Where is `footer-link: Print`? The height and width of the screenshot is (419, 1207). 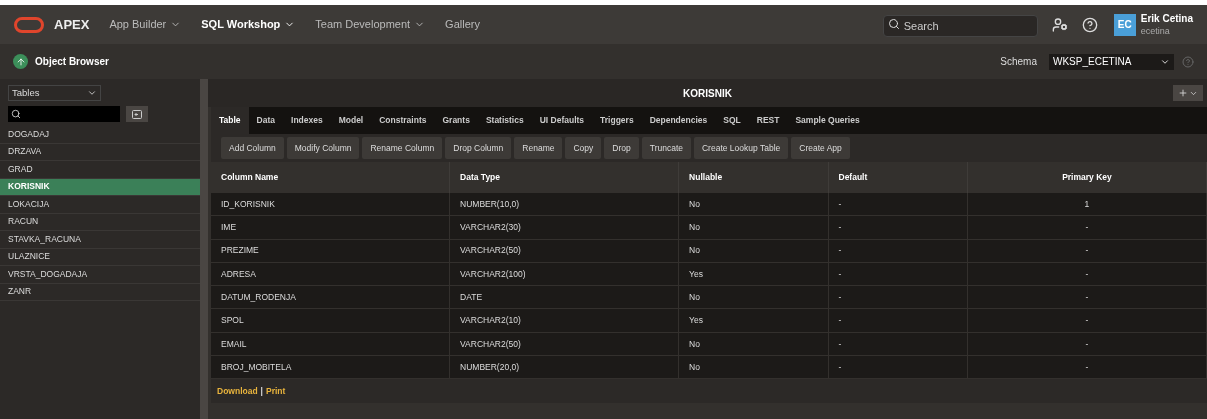
footer-link: Print is located at coordinates (276, 391).